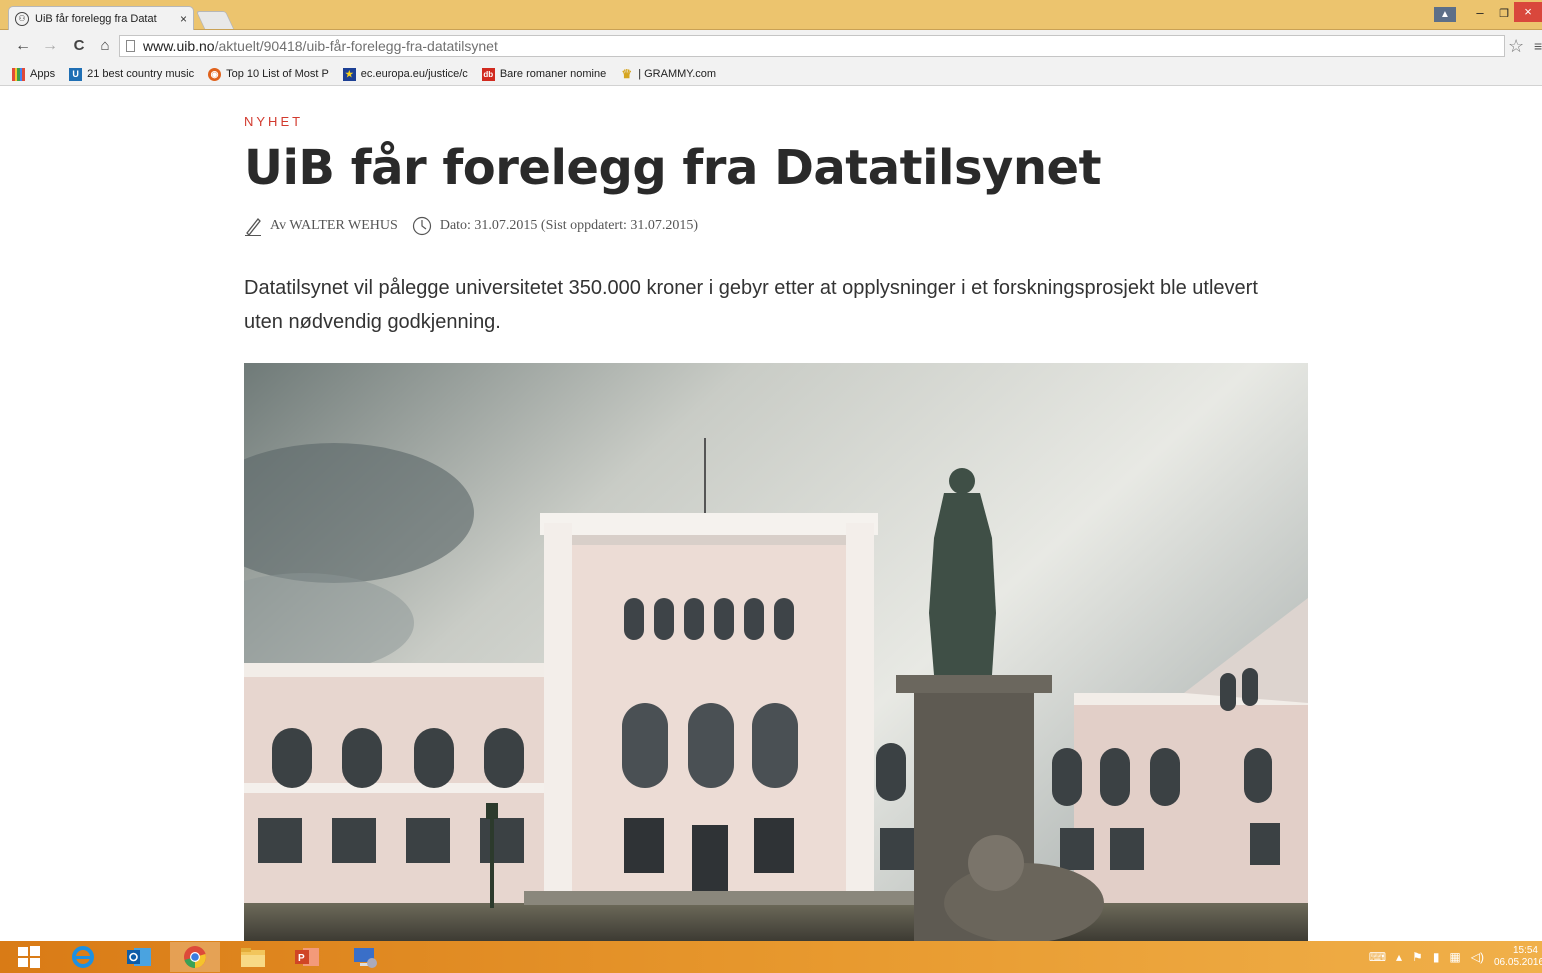 The height and width of the screenshot is (973, 1542). I want to click on reload-button: C, so click(79, 45).